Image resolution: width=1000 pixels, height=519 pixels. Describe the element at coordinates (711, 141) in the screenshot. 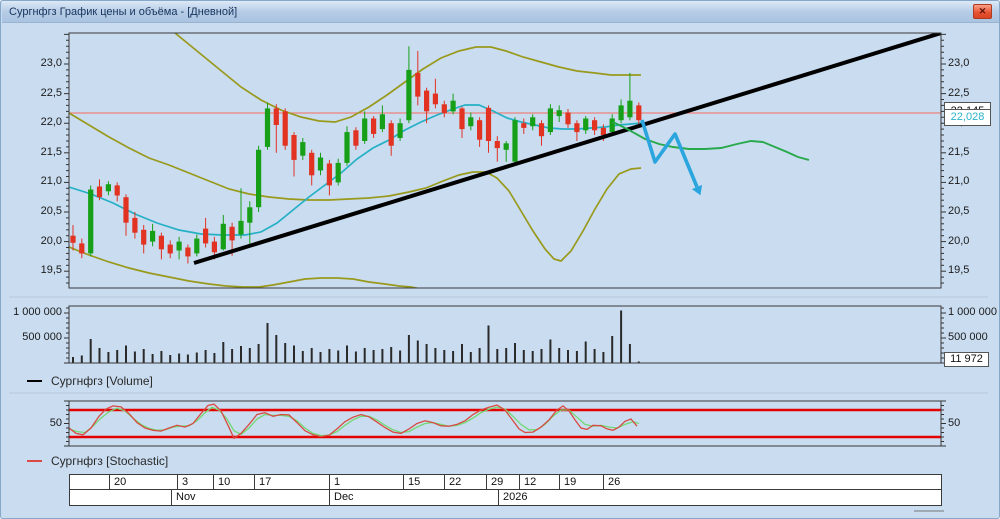

I see `forecast-line` at that location.